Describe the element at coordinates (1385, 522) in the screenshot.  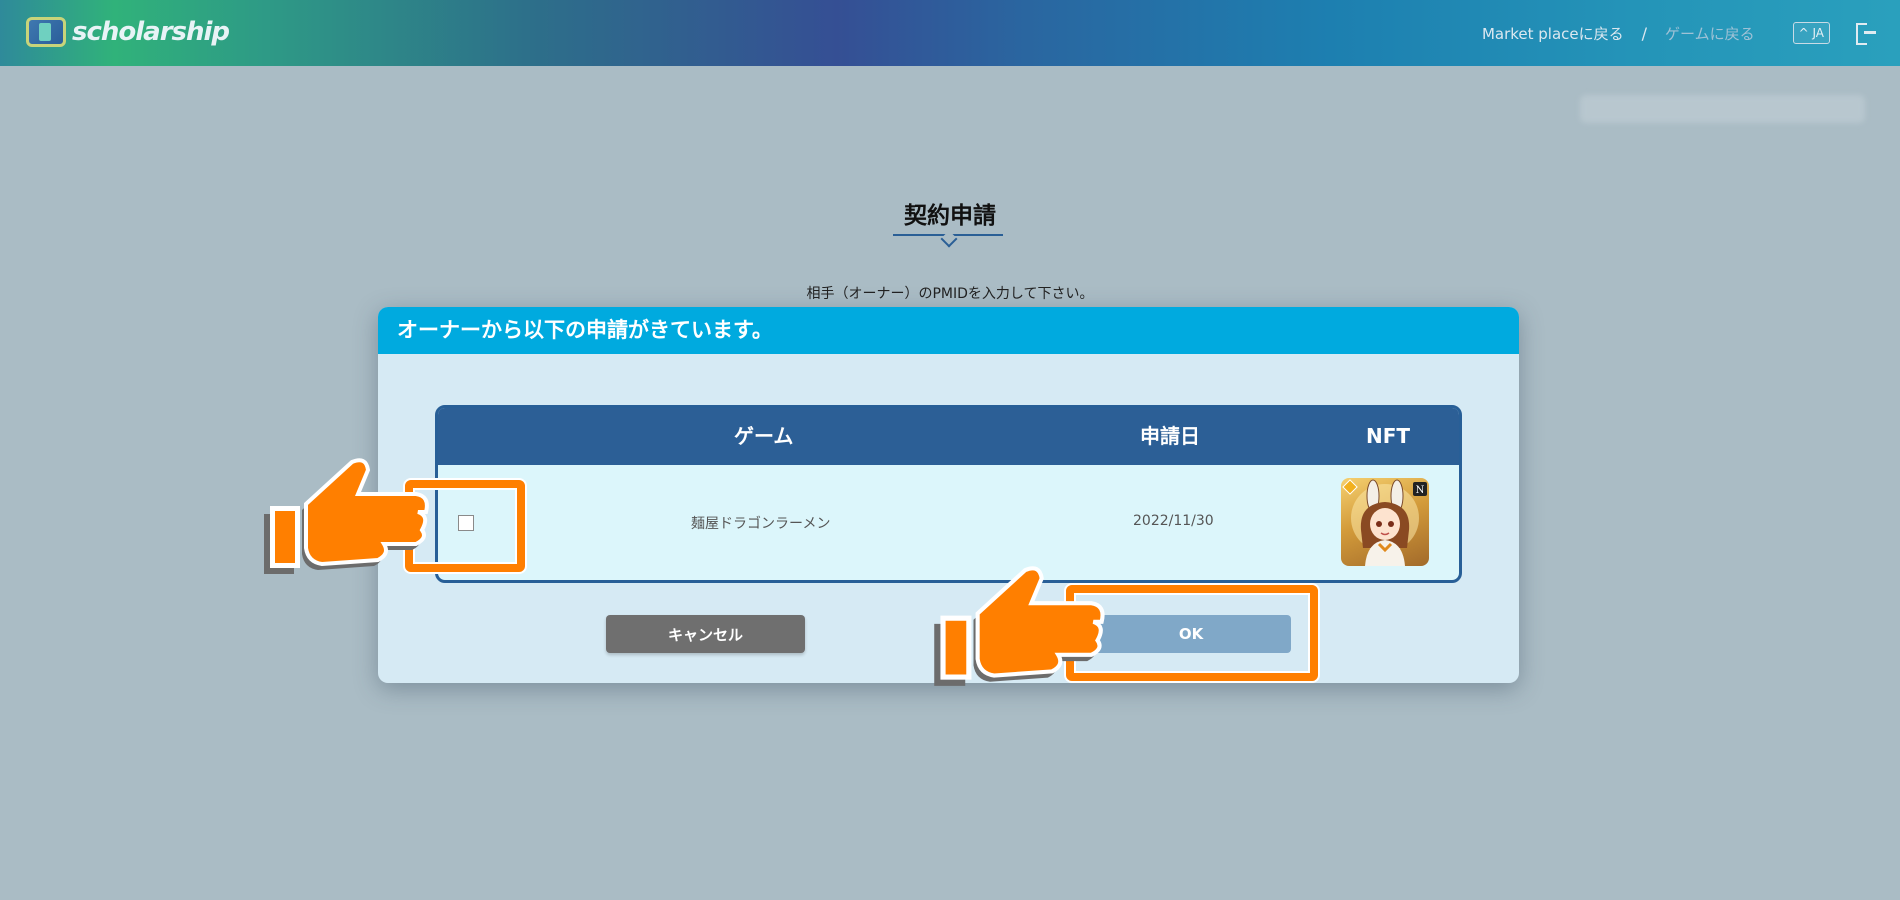
I see `nft-thumbnail: N` at that location.